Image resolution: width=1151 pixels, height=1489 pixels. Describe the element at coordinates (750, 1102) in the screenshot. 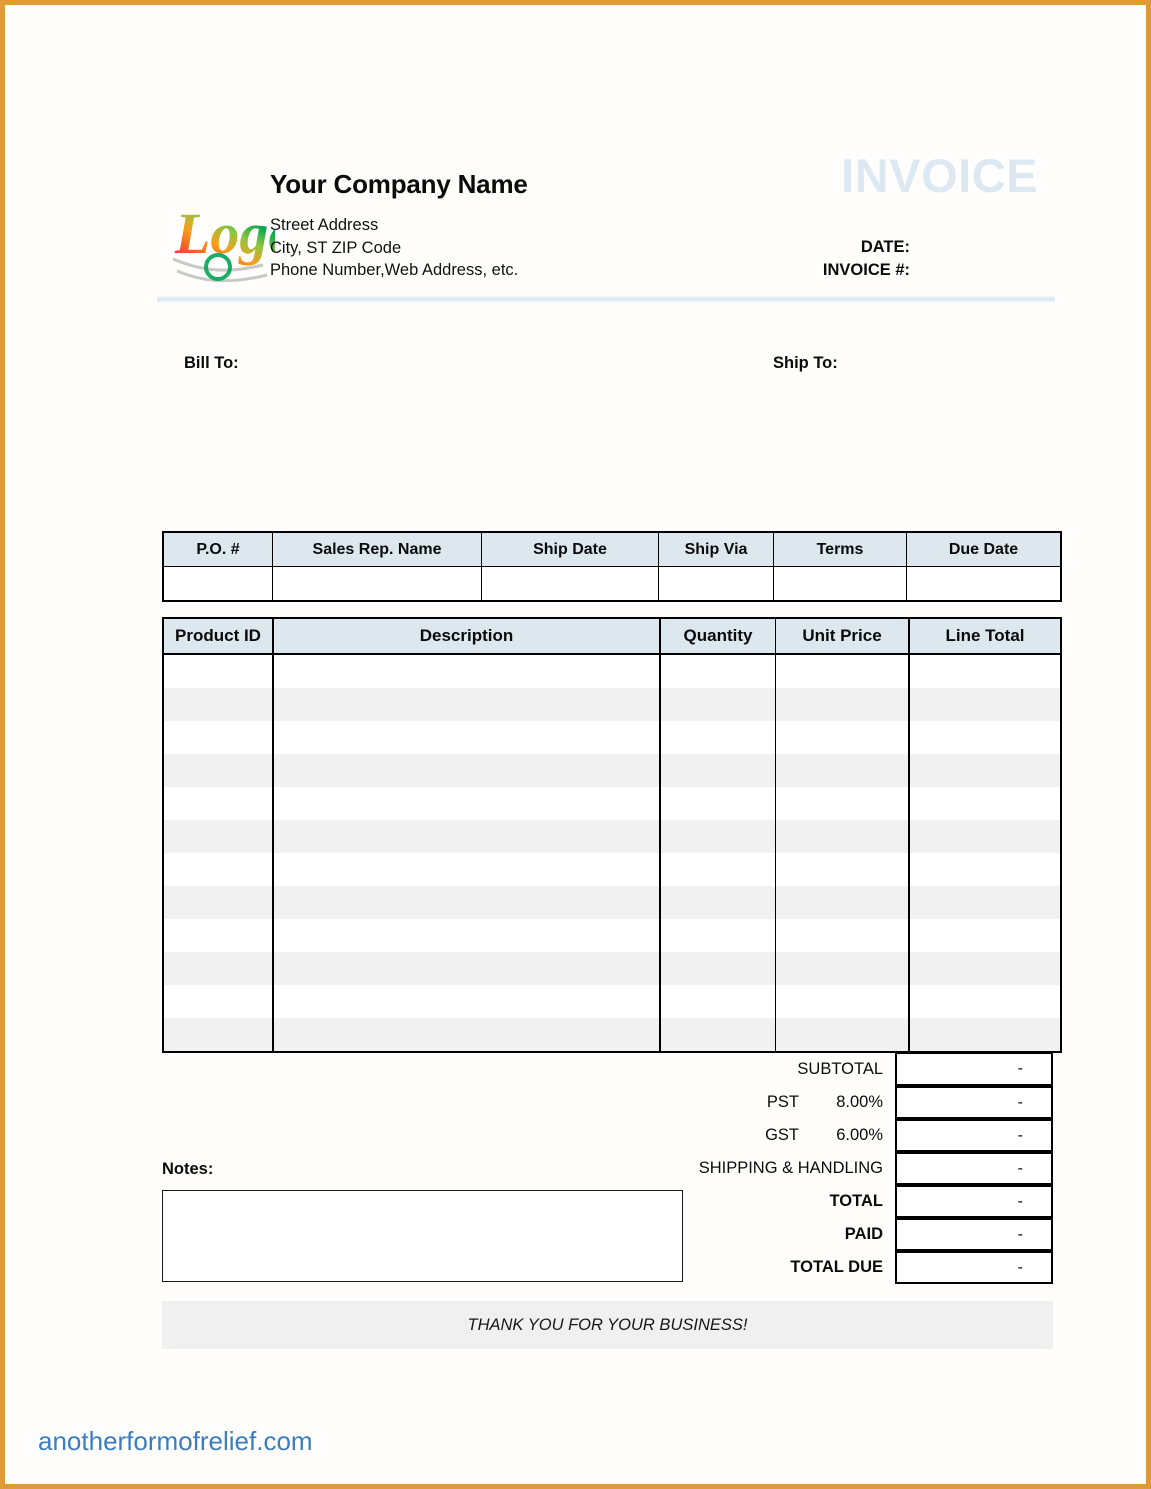

I see `total-row-label-group: PST 8.00%` at that location.